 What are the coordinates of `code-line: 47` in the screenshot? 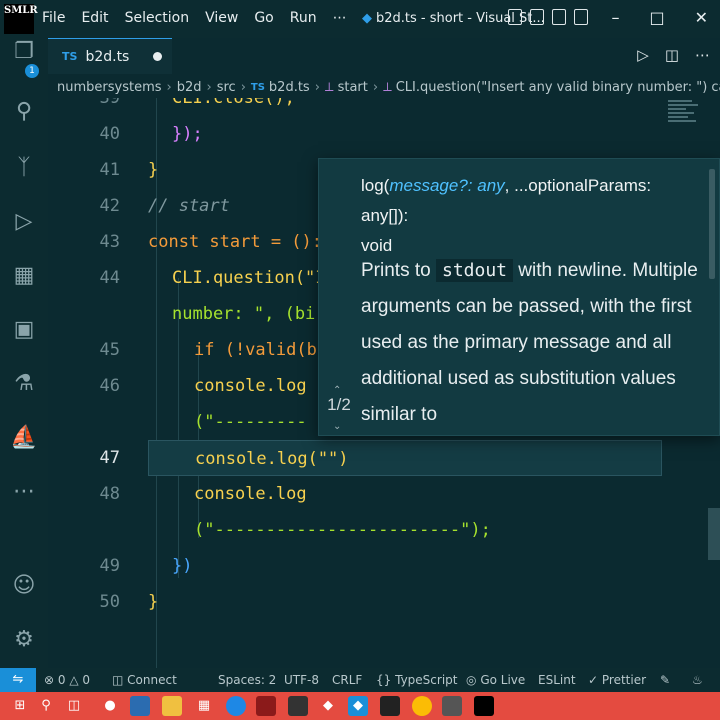 It's located at (368, 458).